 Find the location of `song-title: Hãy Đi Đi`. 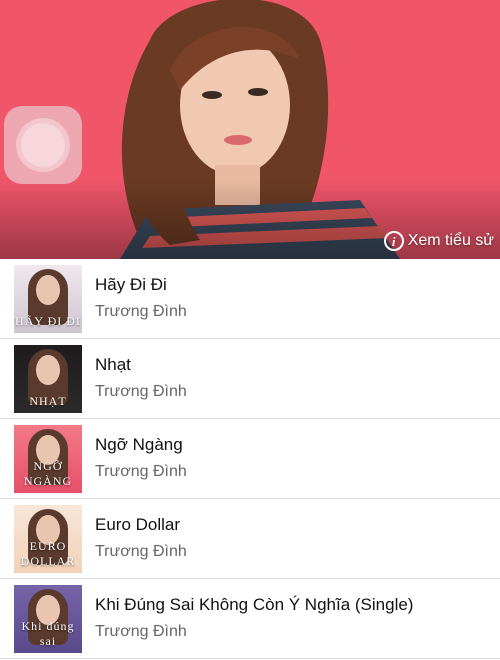

song-title: Hãy Đi Đi is located at coordinates (131, 284).